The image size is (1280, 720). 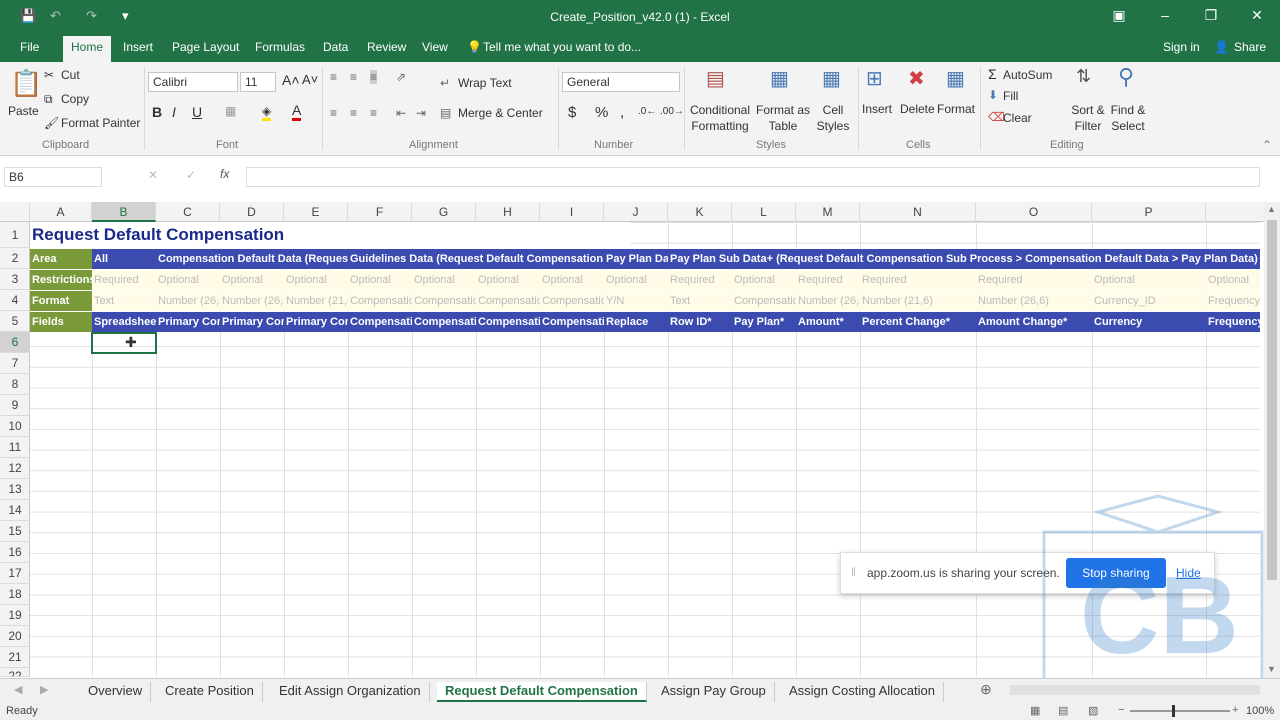 I want to click on add-sheet-icon: ⊕, so click(x=986, y=689).